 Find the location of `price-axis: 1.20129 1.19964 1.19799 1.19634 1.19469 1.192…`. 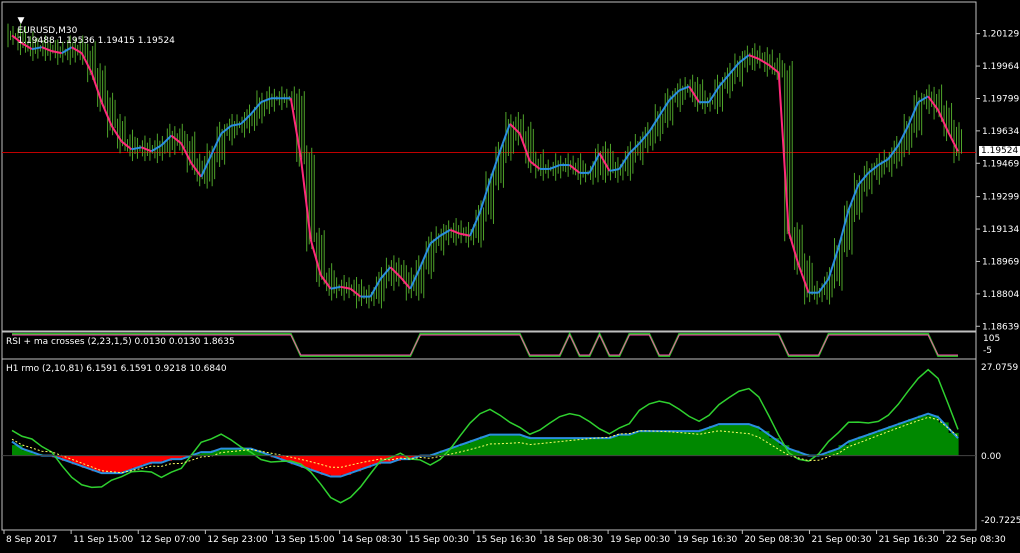

price-axis: 1.20129 1.19964 1.19799 1.19634 1.19469 1.192… is located at coordinates (997, 181).